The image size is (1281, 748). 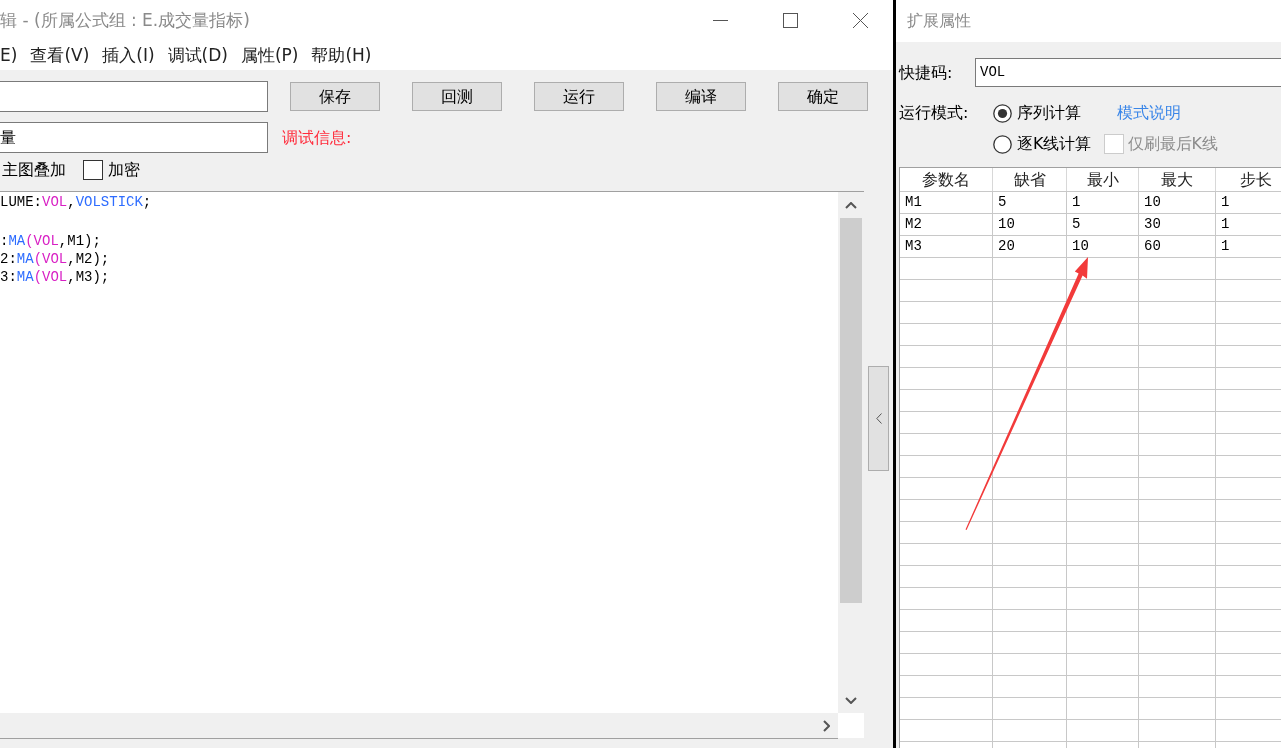 I want to click on scrollbar-corner, so click(x=851, y=725).